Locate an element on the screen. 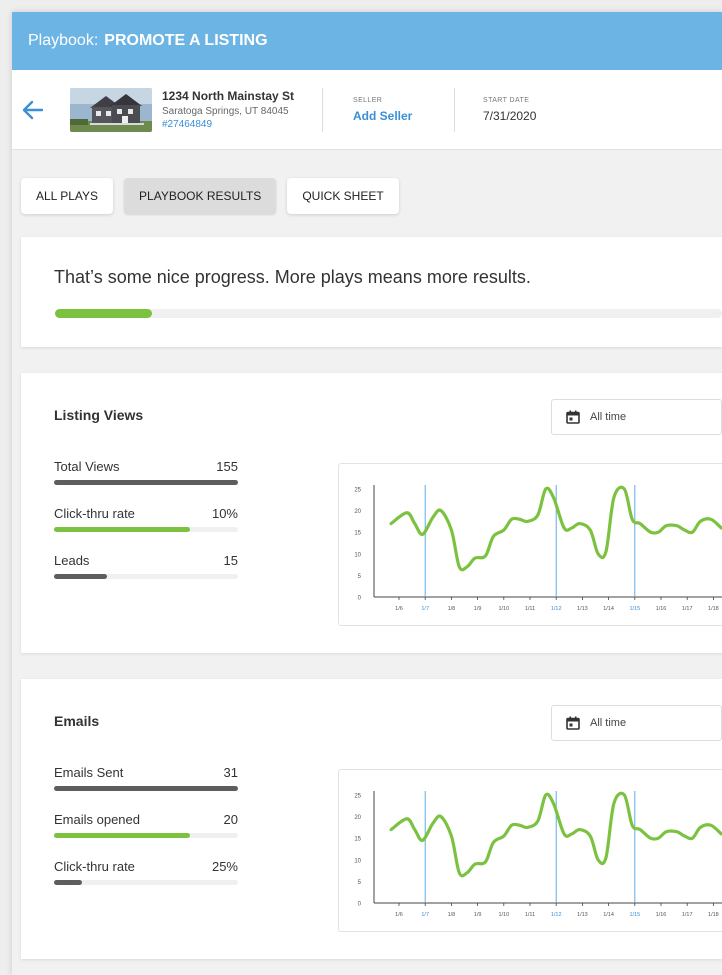 The image size is (722, 975). seller-field: SELLER Add Seller is located at coordinates (395, 110).